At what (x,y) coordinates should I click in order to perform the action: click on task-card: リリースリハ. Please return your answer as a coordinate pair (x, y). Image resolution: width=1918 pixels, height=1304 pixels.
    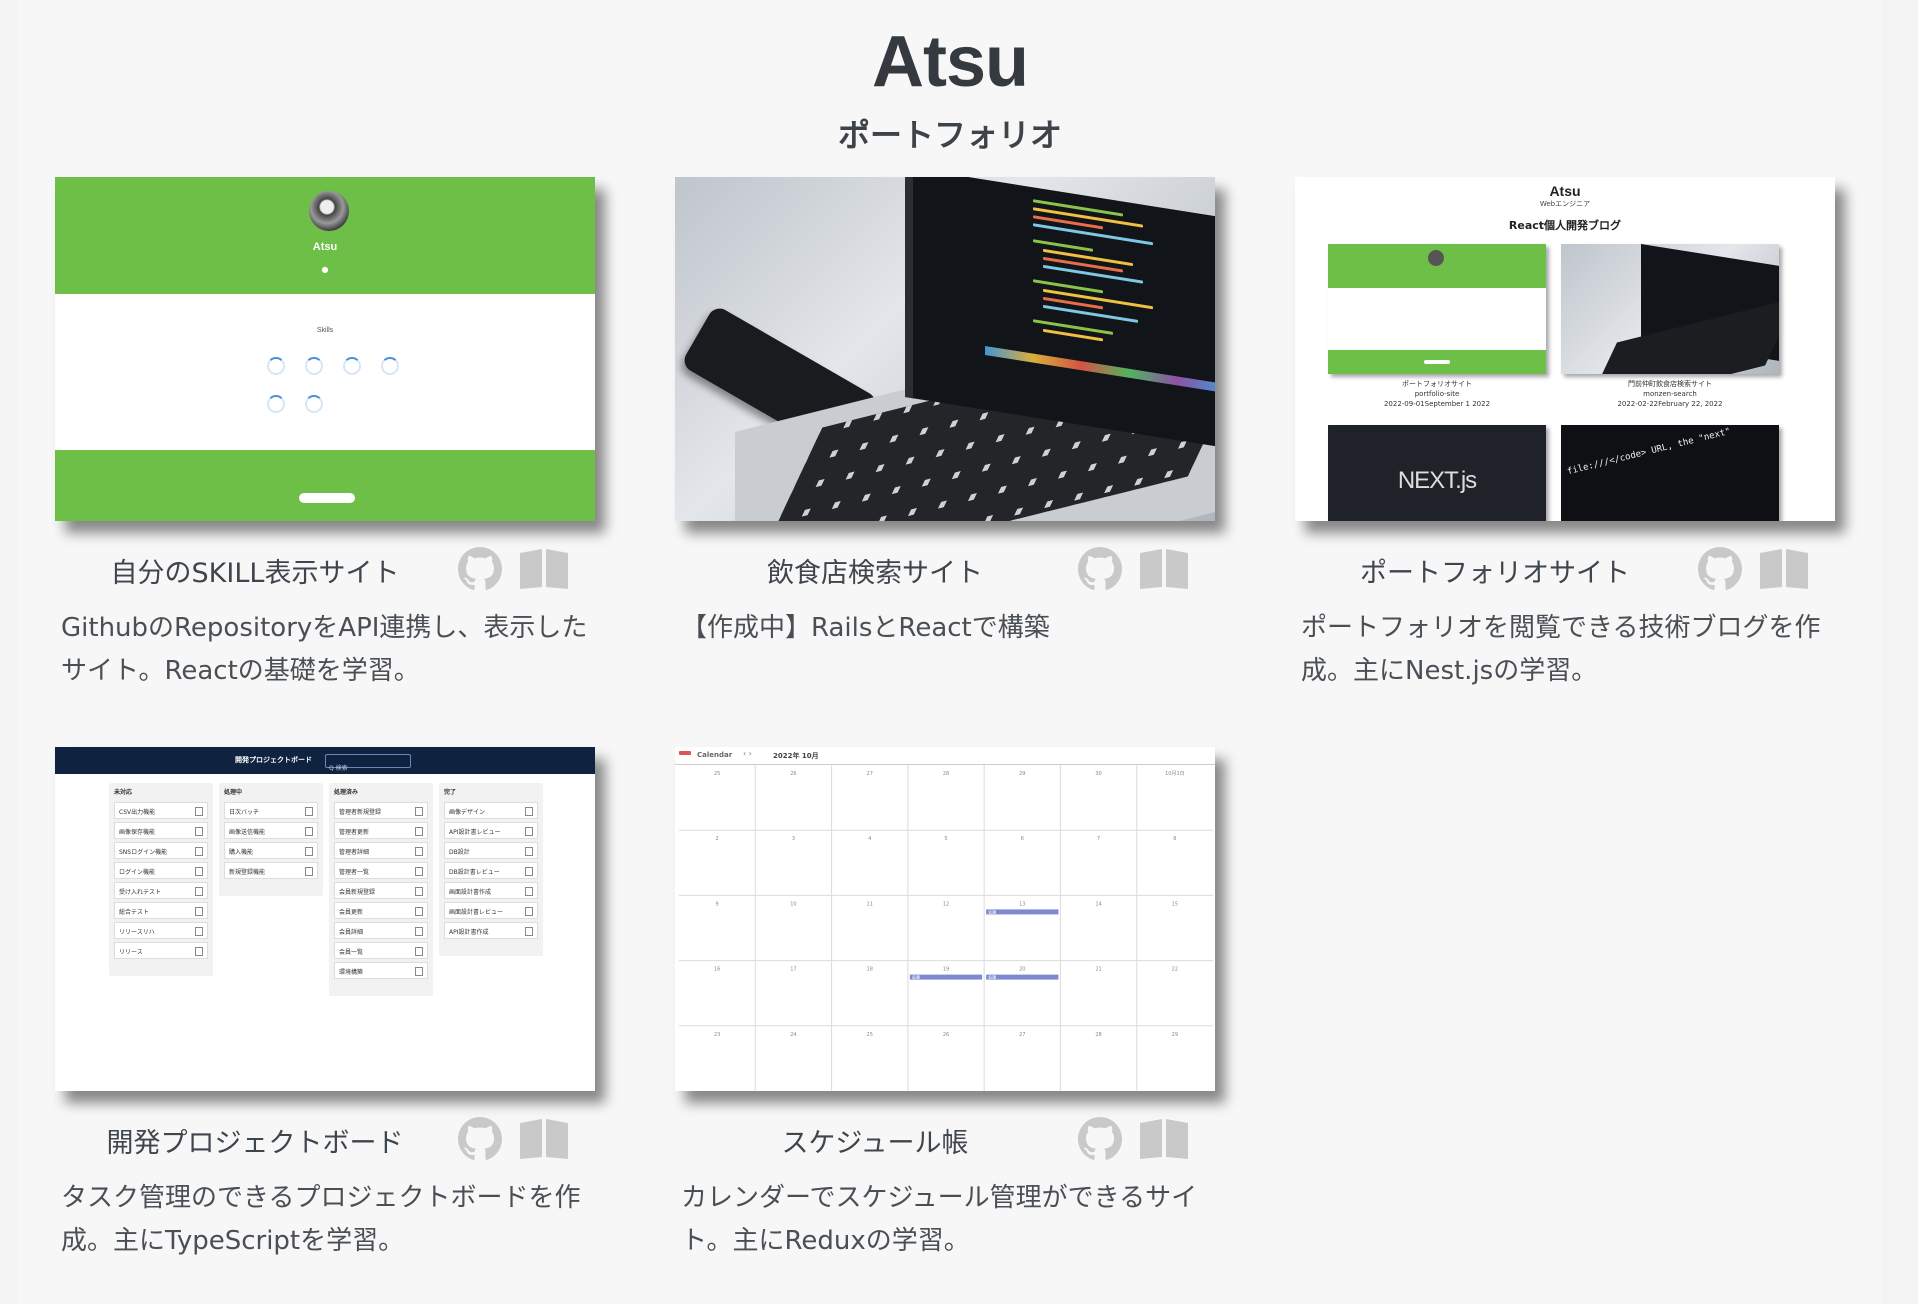
    Looking at the image, I should click on (161, 930).